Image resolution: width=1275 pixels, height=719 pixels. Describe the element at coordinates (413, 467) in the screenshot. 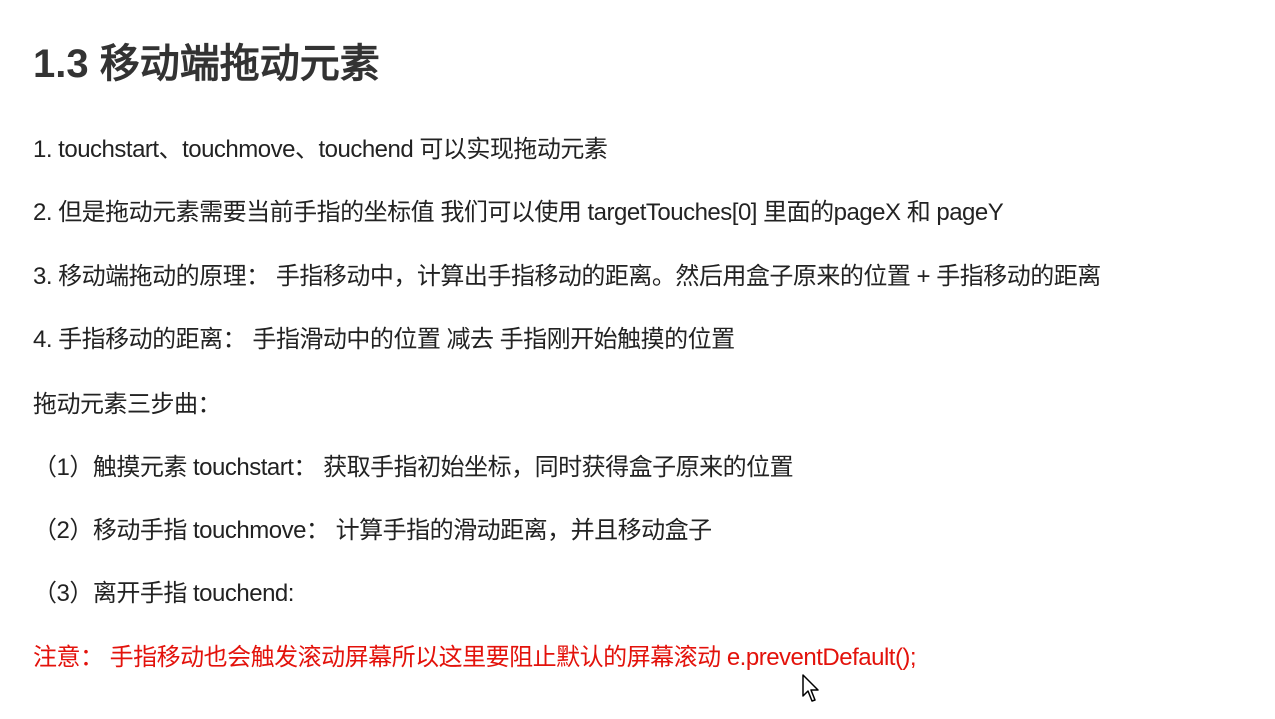

I see `step-1: （1）触摸元素 touchstart： 获取手指初始坐标，同时获得盒子原来的位置` at that location.